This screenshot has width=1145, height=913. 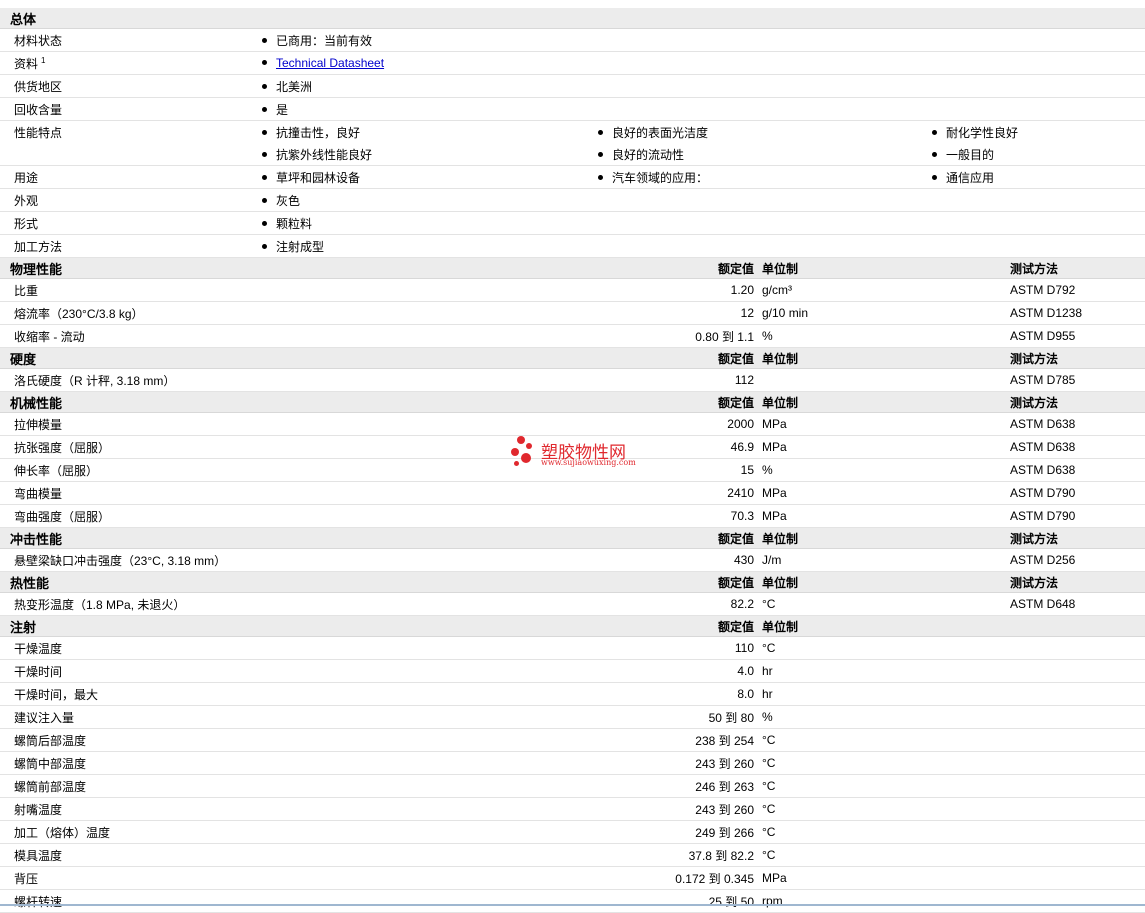 What do you see at coordinates (572, 86) in the screenshot?
I see `general-row: 供货地区 北美洲` at bounding box center [572, 86].